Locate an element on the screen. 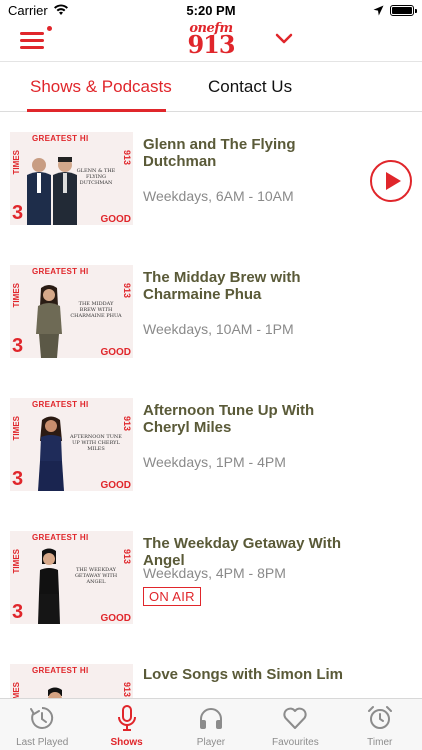  show-time: Weekdays, 1PM - 4PM is located at coordinates (214, 462).